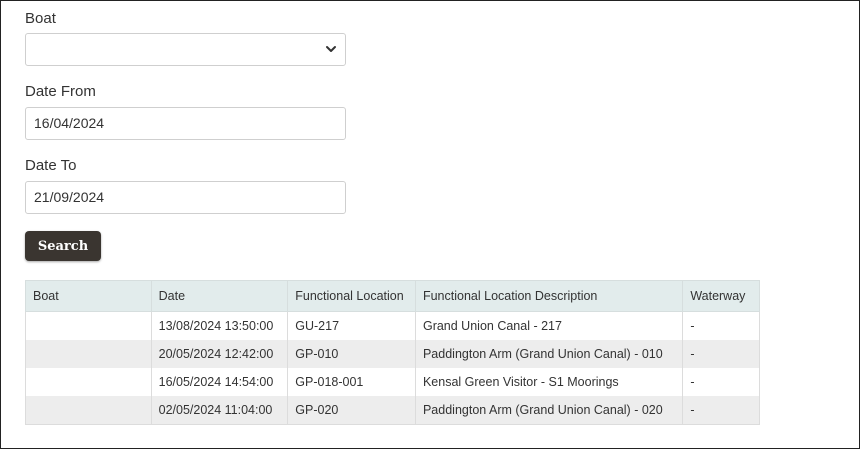 The height and width of the screenshot is (449, 860). Describe the element at coordinates (351, 410) in the screenshot. I see `cell-location: GP-020` at that location.